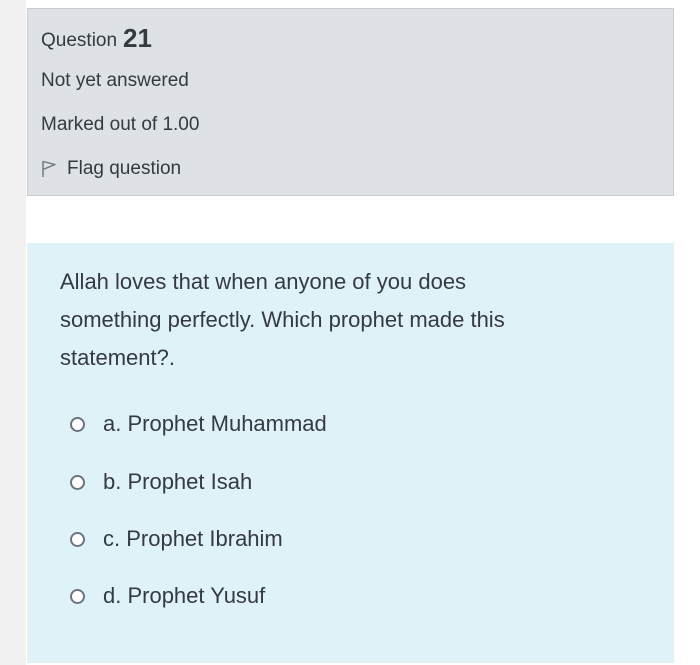  What do you see at coordinates (193, 538) in the screenshot?
I see `option-label: c. Prophet Ibrahim` at bounding box center [193, 538].